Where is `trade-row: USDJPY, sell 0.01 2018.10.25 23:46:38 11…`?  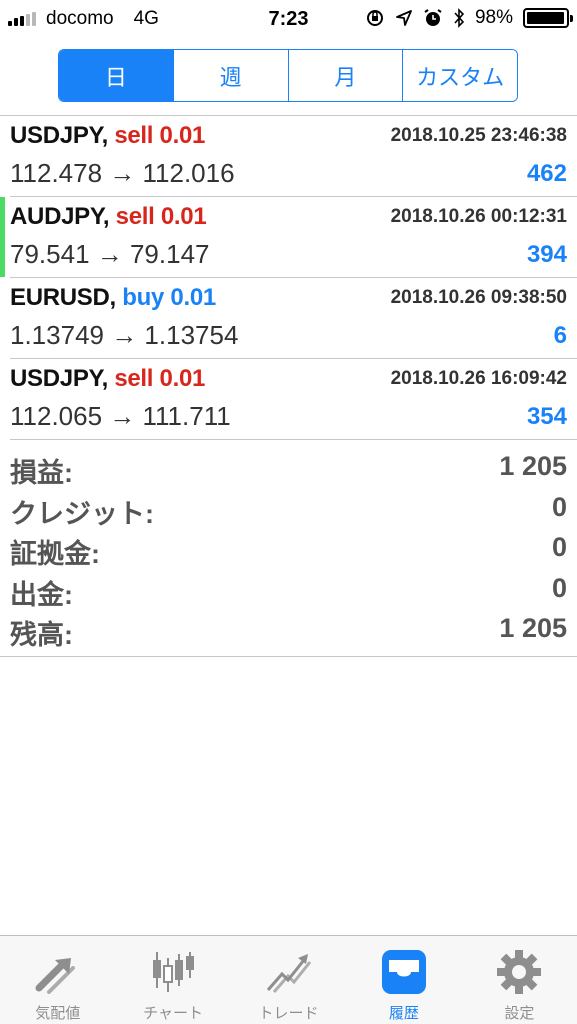 trade-row: USDJPY, sell 0.01 2018.10.25 23:46:38 11… is located at coordinates (293, 156).